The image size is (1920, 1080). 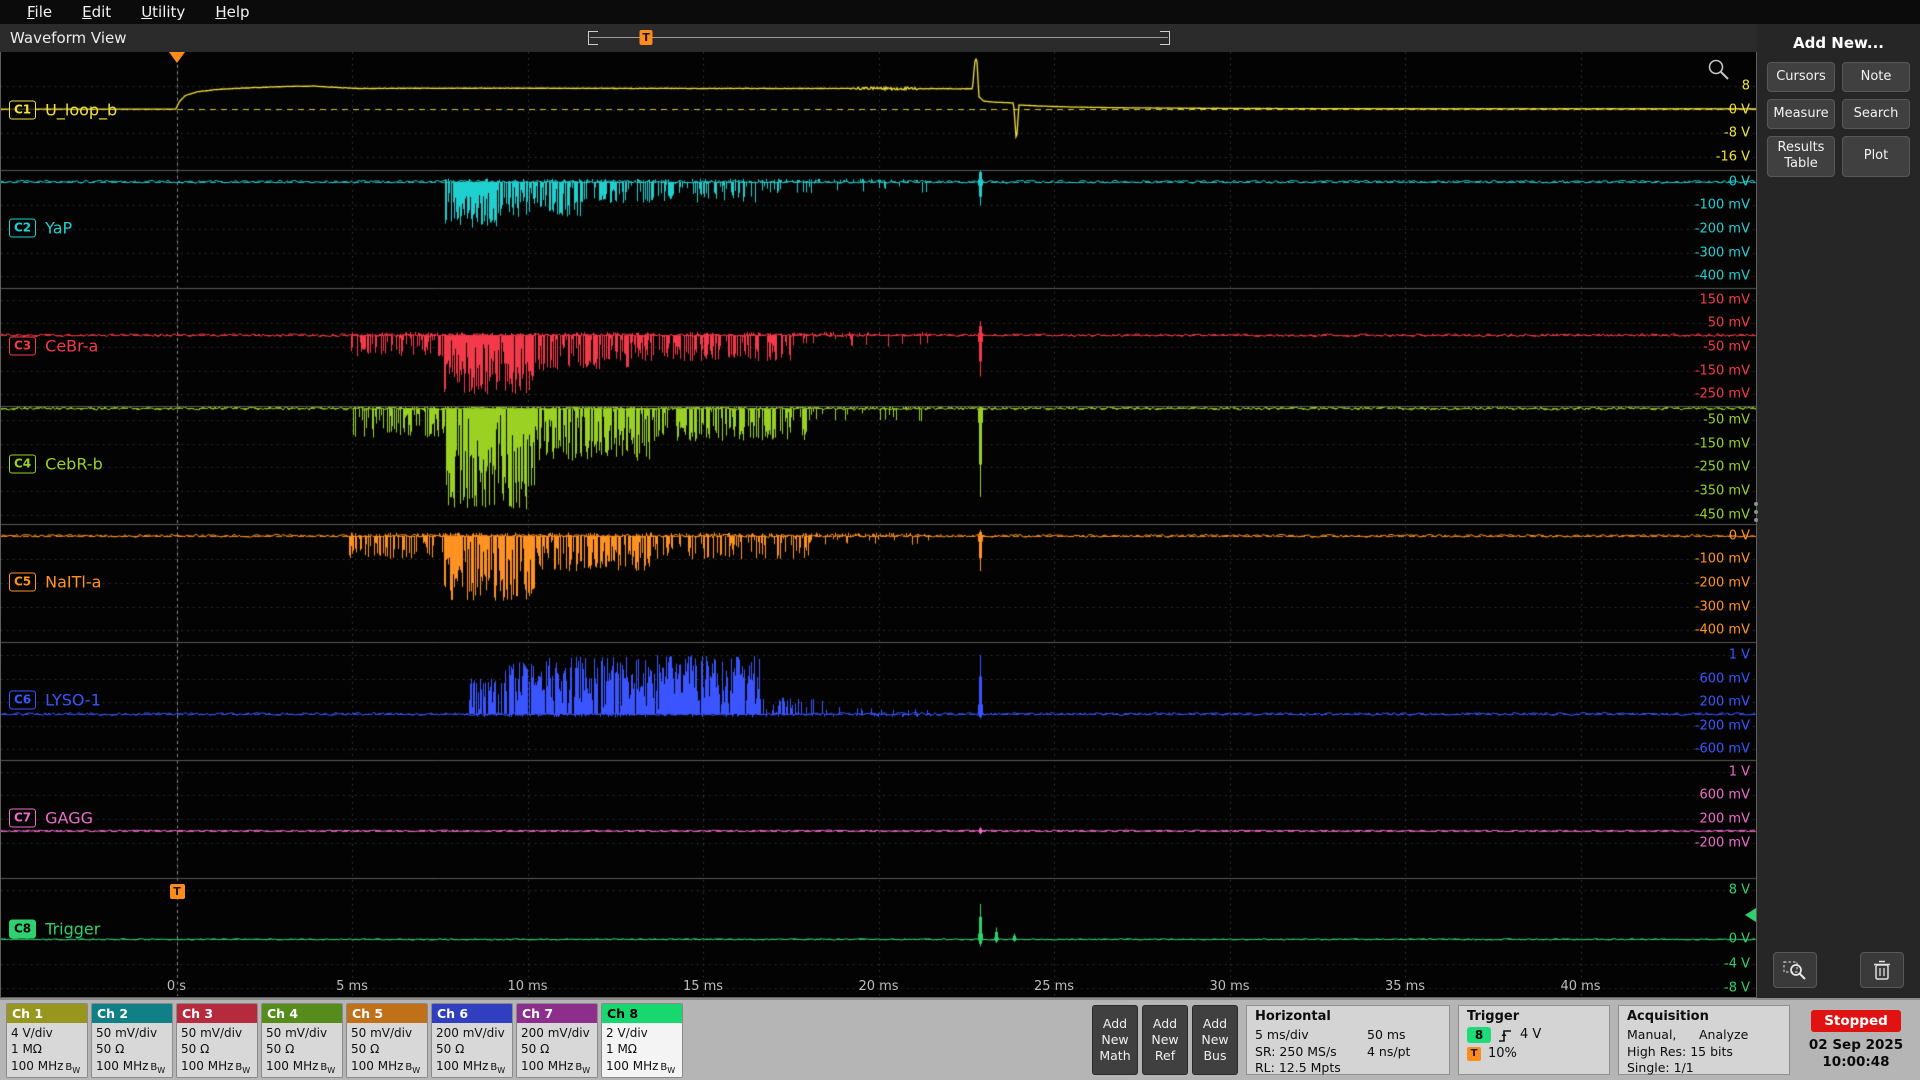 I want to click on add-new-cursors-button: Cursors, so click(x=1801, y=77).